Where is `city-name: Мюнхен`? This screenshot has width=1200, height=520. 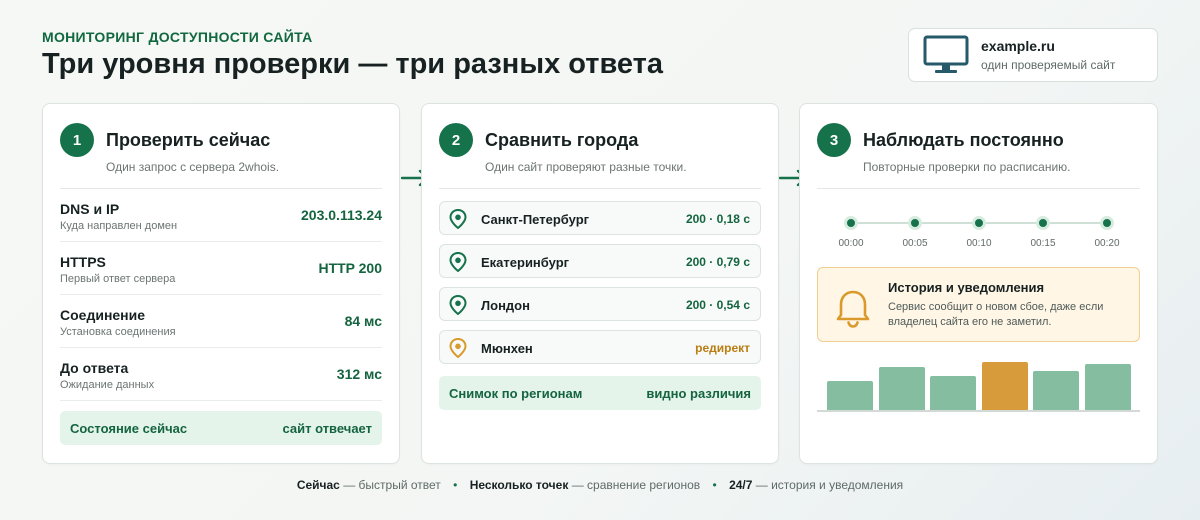
city-name: Мюнхен is located at coordinates (507, 348).